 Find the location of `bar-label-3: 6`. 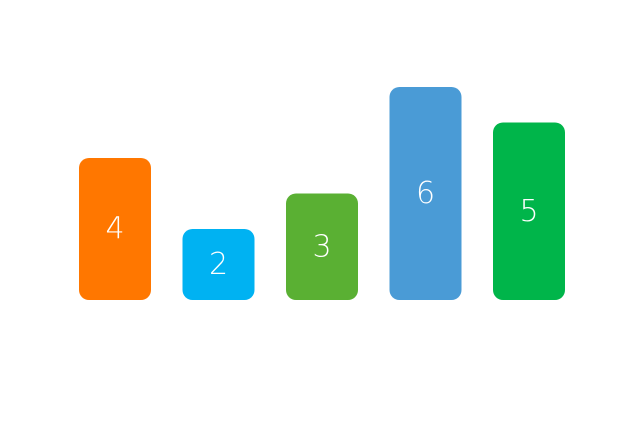

bar-label-3: 6 is located at coordinates (425, 193).